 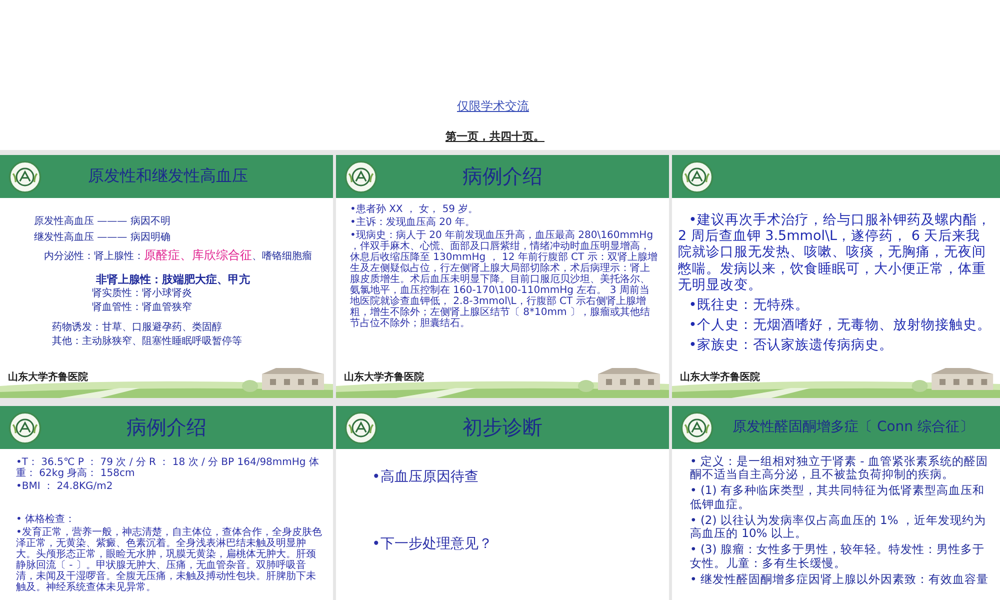 What do you see at coordinates (425, 477) in the screenshot?
I see `slide-text: •高血压原因待查` at bounding box center [425, 477].